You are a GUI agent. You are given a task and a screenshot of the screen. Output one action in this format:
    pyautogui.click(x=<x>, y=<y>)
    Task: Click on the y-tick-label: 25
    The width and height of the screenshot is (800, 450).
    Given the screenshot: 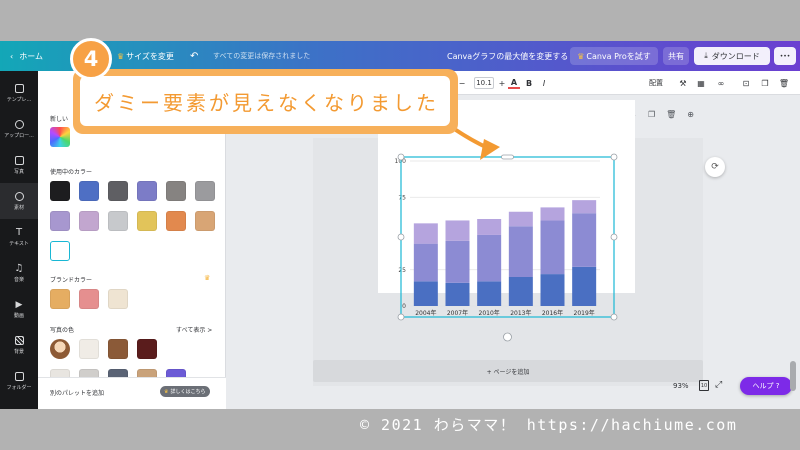 What is the action you would take?
    pyautogui.click(x=402, y=270)
    